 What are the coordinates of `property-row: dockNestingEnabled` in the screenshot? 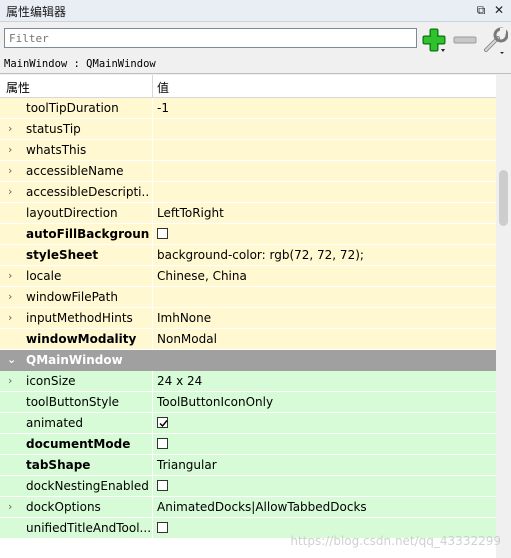 It's located at (248, 486).